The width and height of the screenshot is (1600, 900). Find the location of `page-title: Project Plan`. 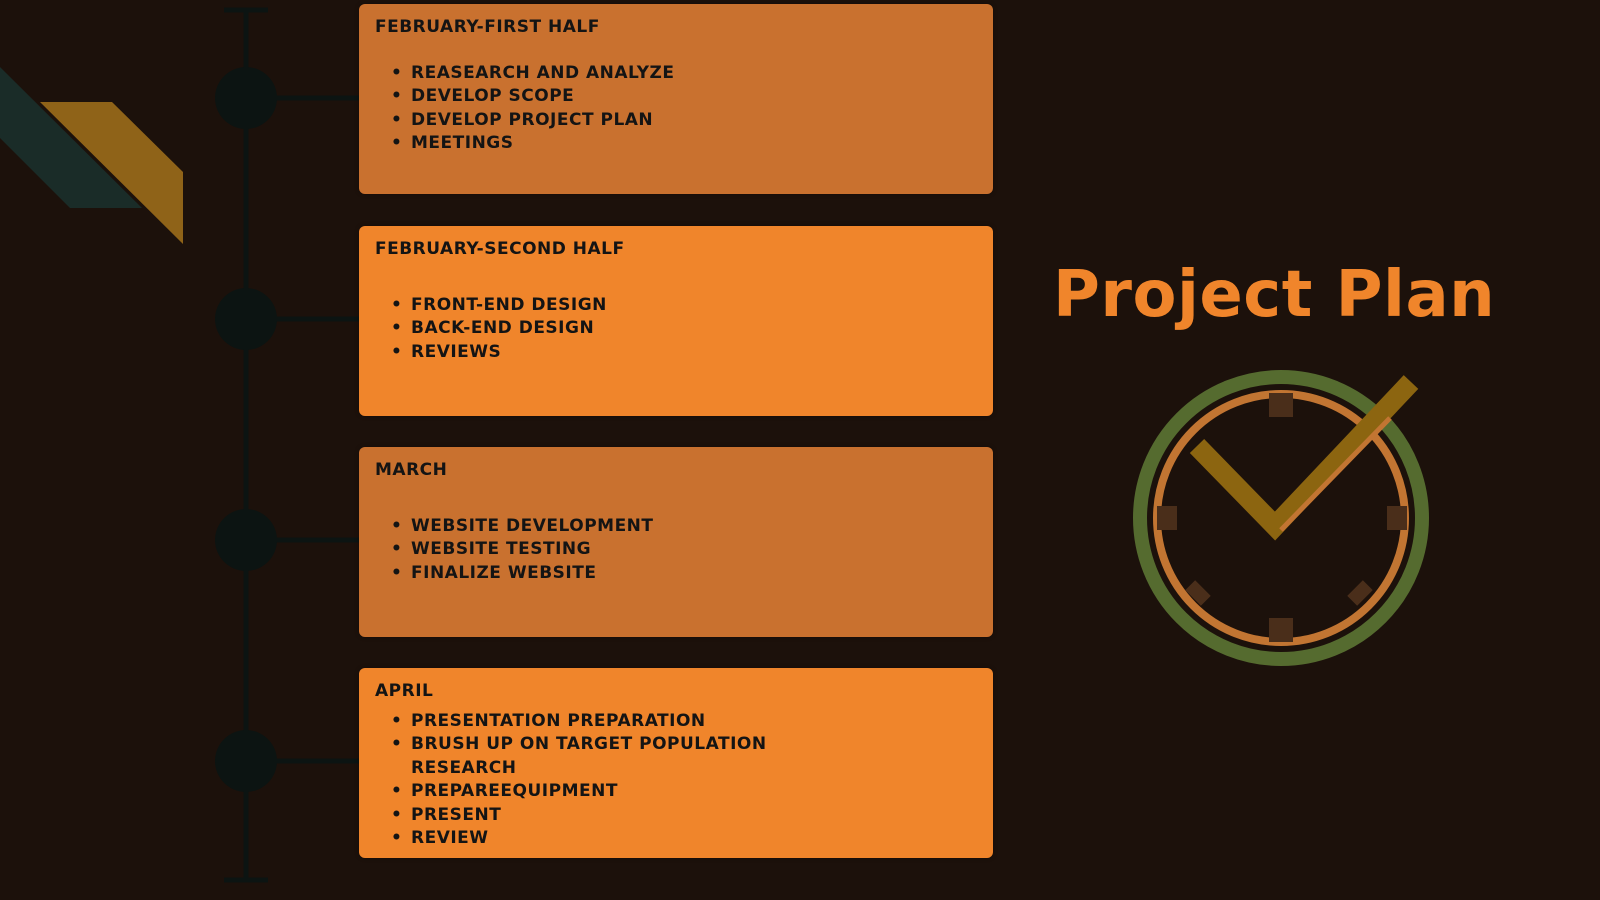

page-title: Project Plan is located at coordinates (1274, 295).